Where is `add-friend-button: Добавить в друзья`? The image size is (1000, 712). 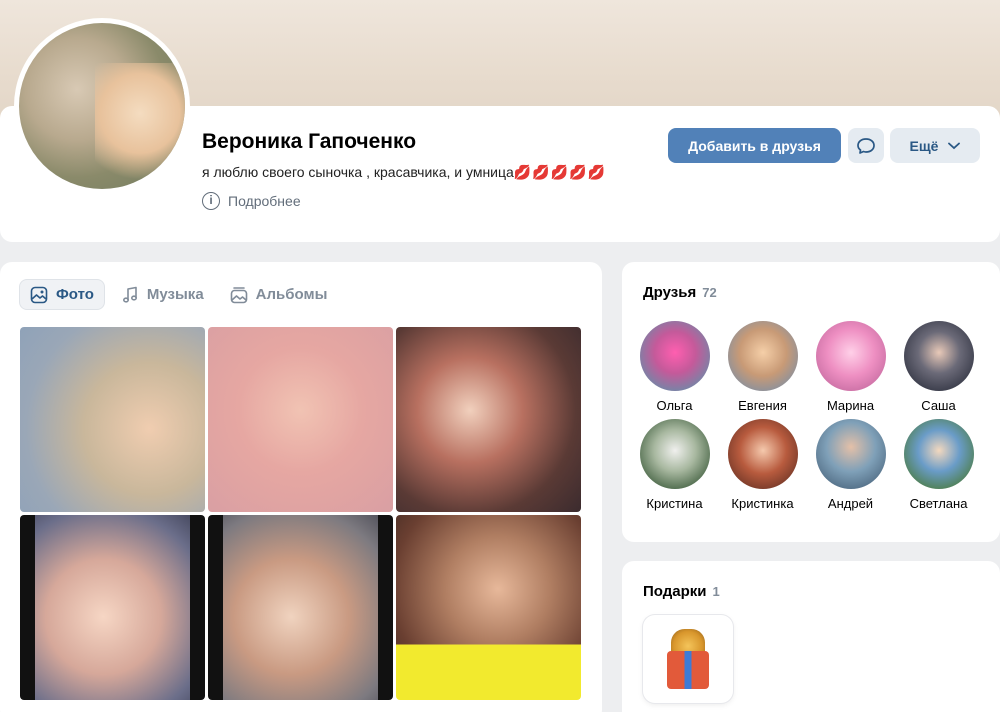 add-friend-button: Добавить в друзья is located at coordinates (754, 145).